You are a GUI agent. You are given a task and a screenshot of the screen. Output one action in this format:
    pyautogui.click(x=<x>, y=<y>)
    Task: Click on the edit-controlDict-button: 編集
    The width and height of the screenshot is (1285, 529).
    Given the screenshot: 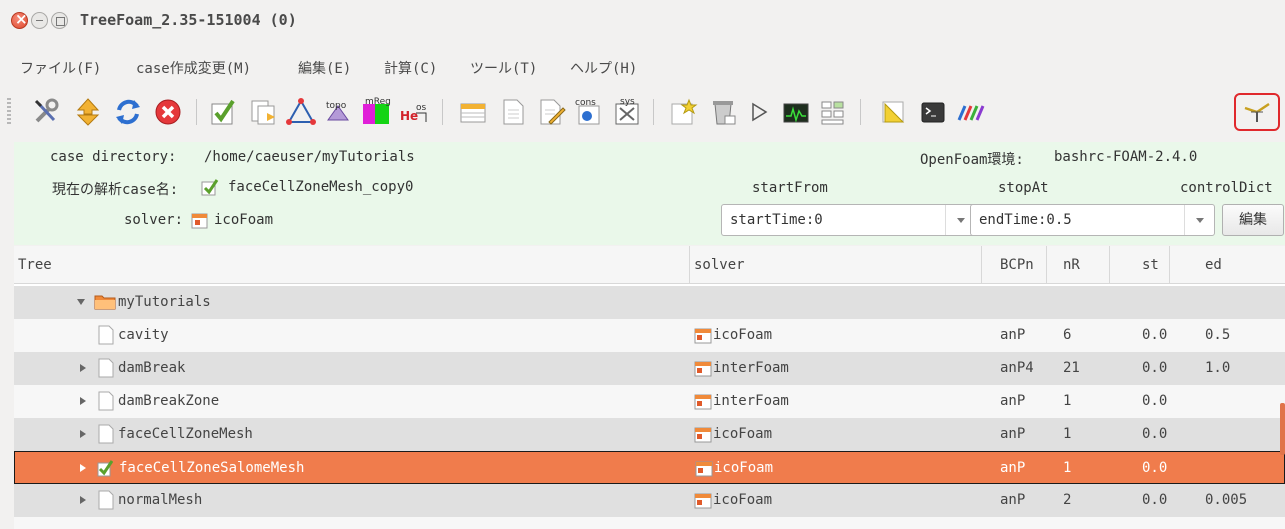 What is the action you would take?
    pyautogui.click(x=1253, y=220)
    